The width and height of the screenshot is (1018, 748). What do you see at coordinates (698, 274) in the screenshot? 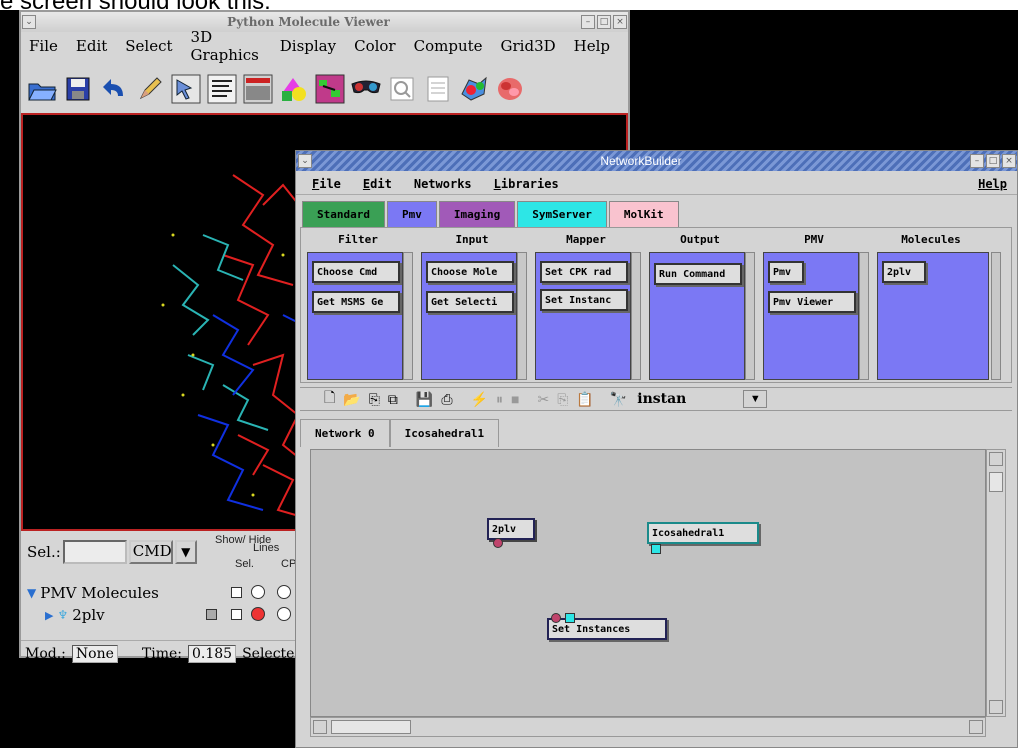
I see `node-run-command: Run Command` at bounding box center [698, 274].